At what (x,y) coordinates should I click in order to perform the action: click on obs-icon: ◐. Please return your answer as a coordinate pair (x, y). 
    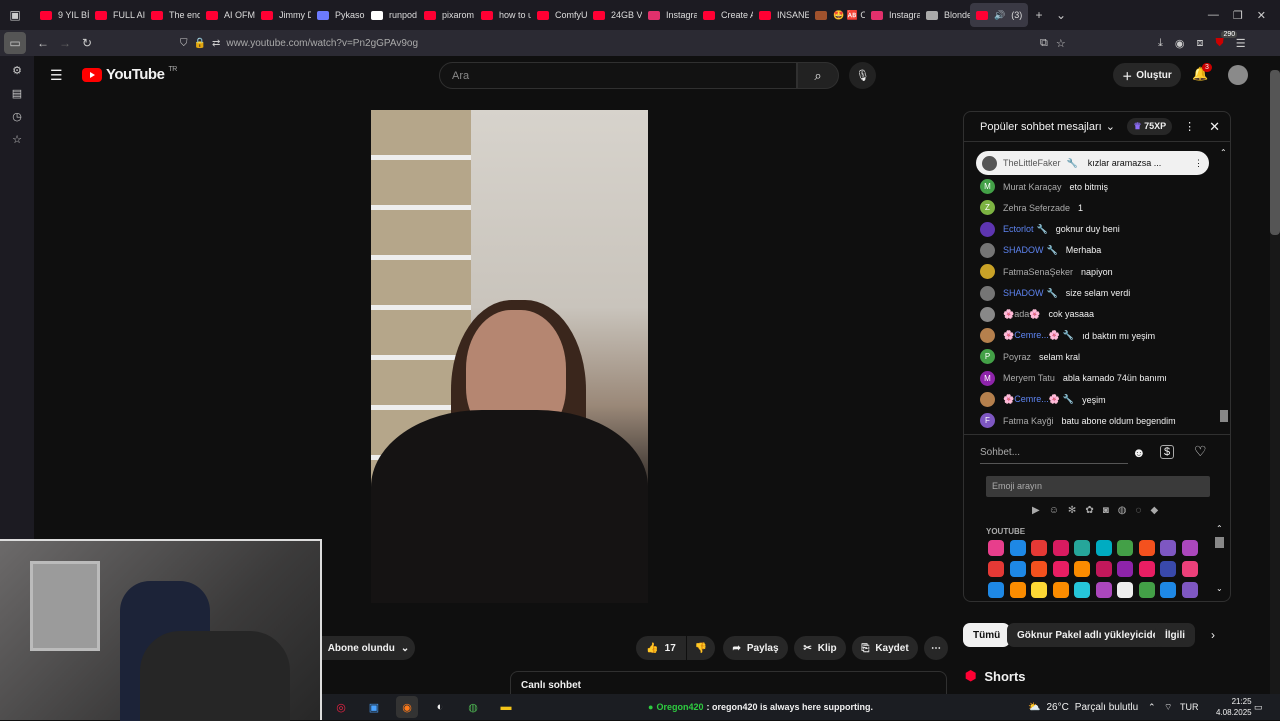
    Looking at the image, I should click on (440, 707).